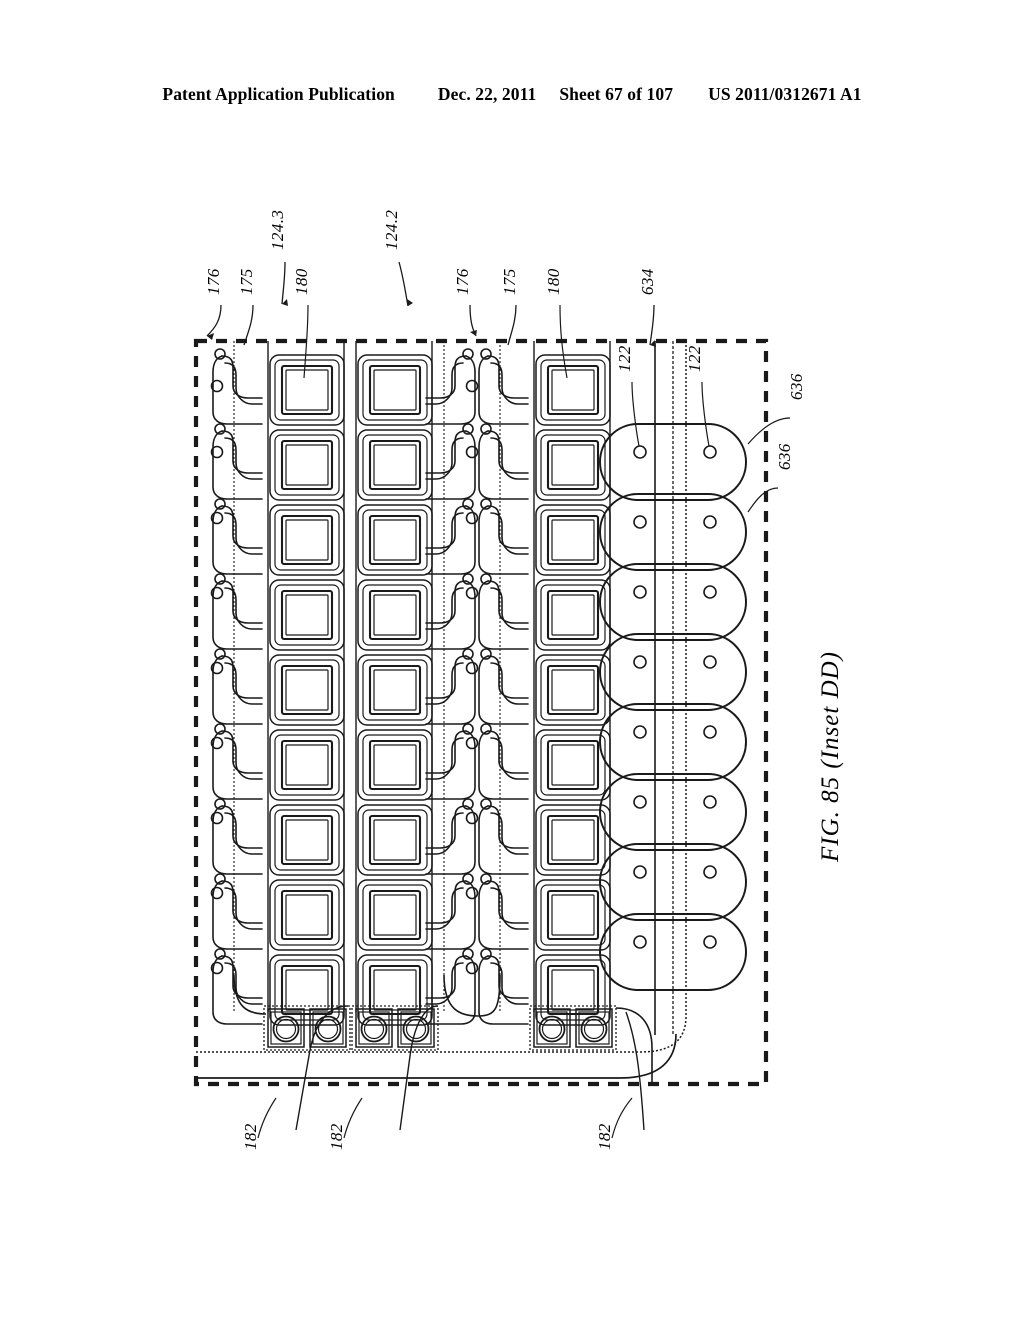 The height and width of the screenshot is (1320, 1024). Describe the element at coordinates (301, 323) in the screenshot. I see `label-180-left: 180` at that location.